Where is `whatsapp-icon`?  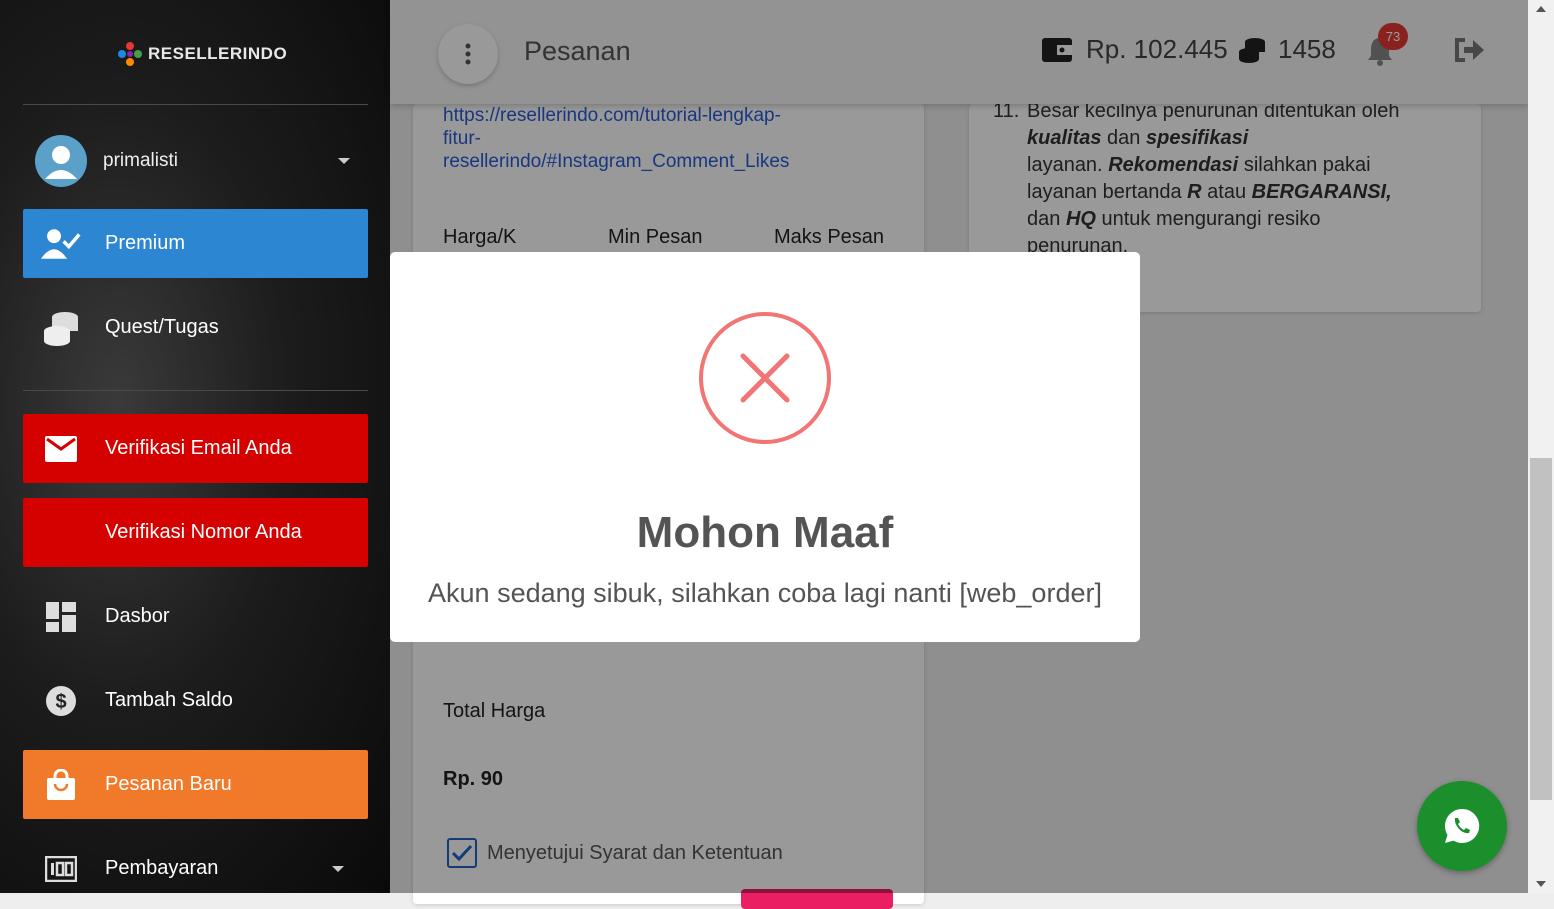
whatsapp-icon is located at coordinates (1462, 825).